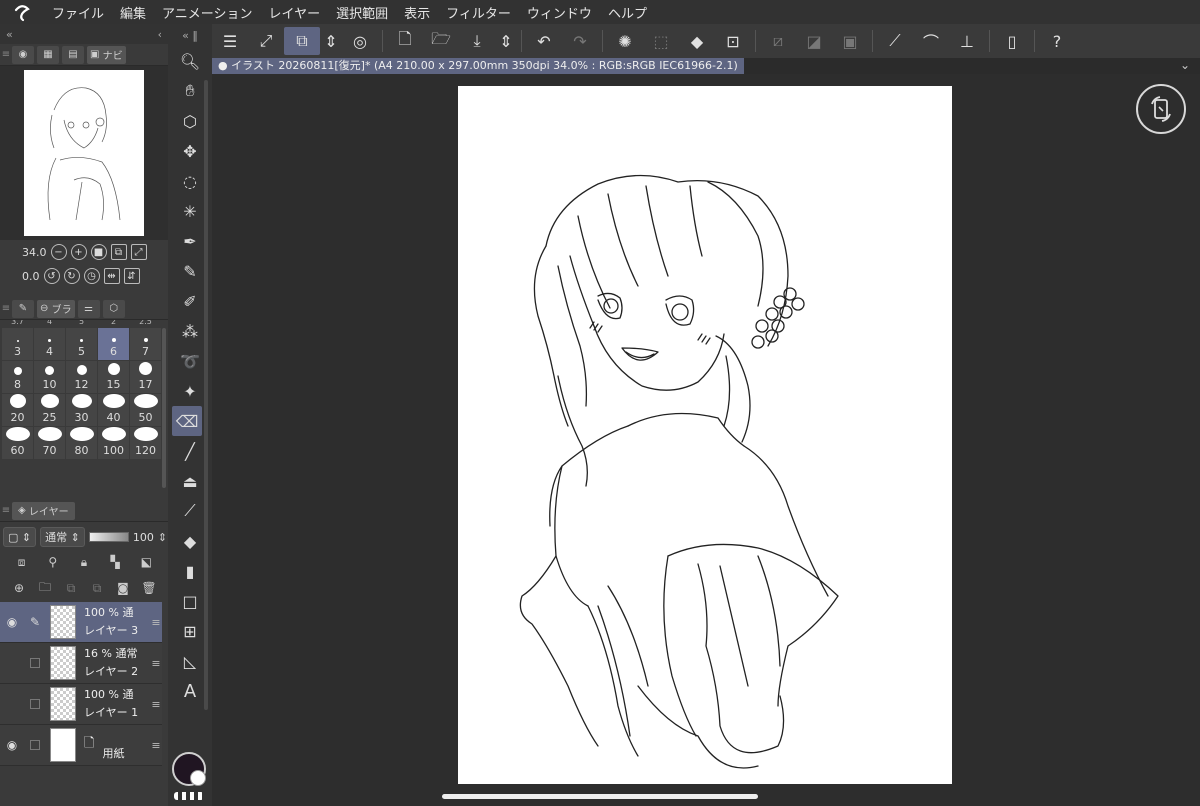 This screenshot has width=1200, height=806. Describe the element at coordinates (198, 778) in the screenshot. I see `sub-color-swatch` at that location.